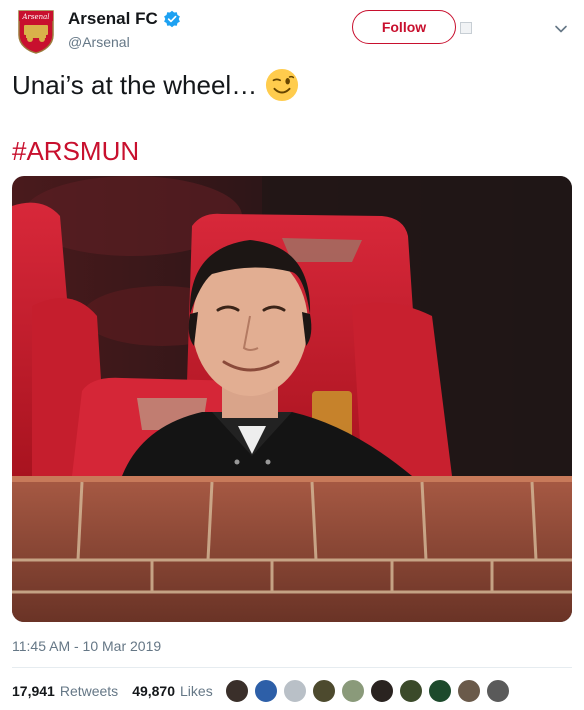 Image resolution: width=584 pixels, height=710 pixels. I want to click on follow-button: Follow, so click(404, 27).